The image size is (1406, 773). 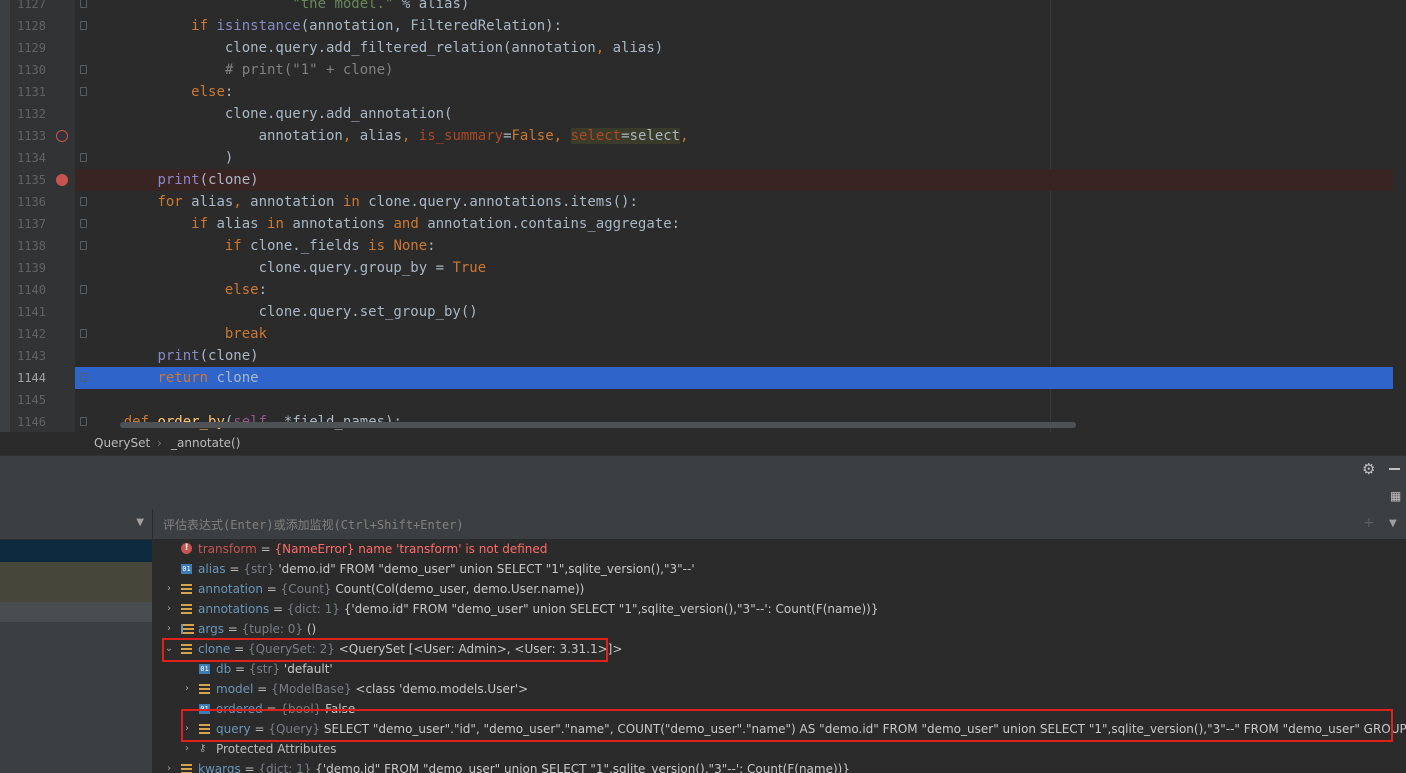 I want to click on breakpoint-line-highlight, so click(x=734, y=180).